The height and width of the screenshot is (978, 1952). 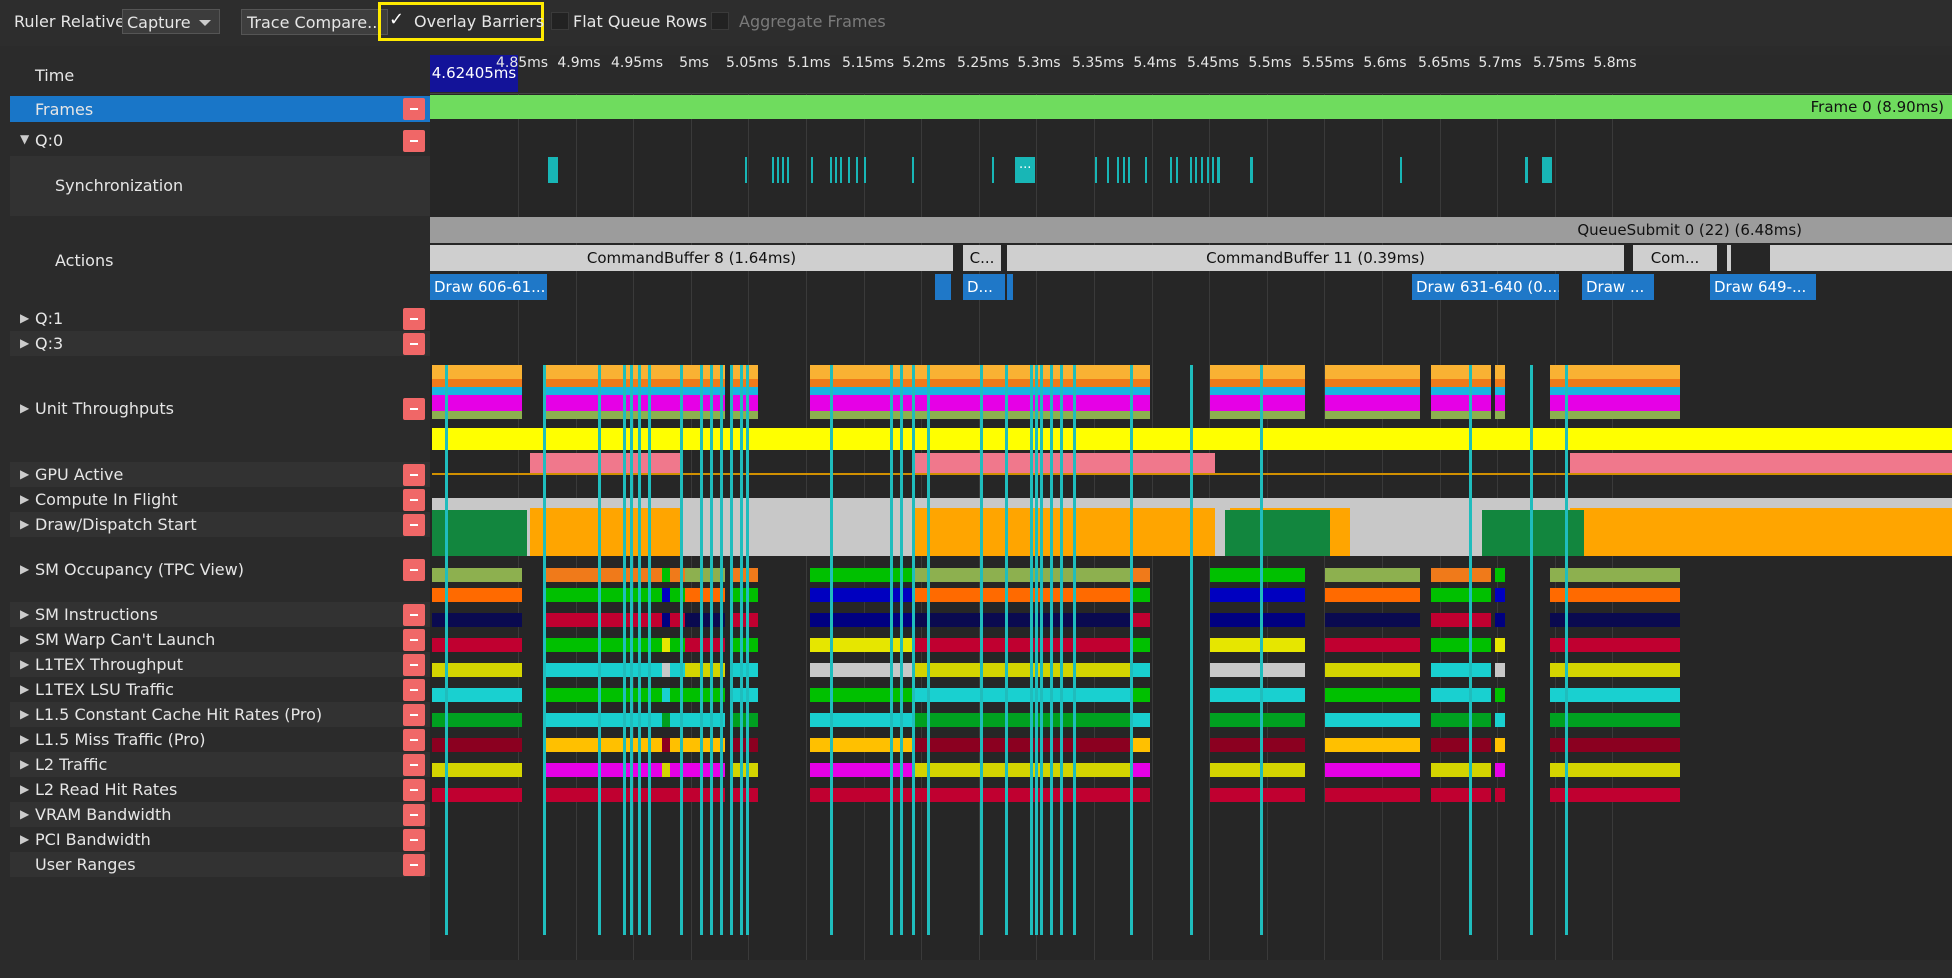 I want to click on metric-row: ▶ Unit Throughputs, so click(x=220, y=409).